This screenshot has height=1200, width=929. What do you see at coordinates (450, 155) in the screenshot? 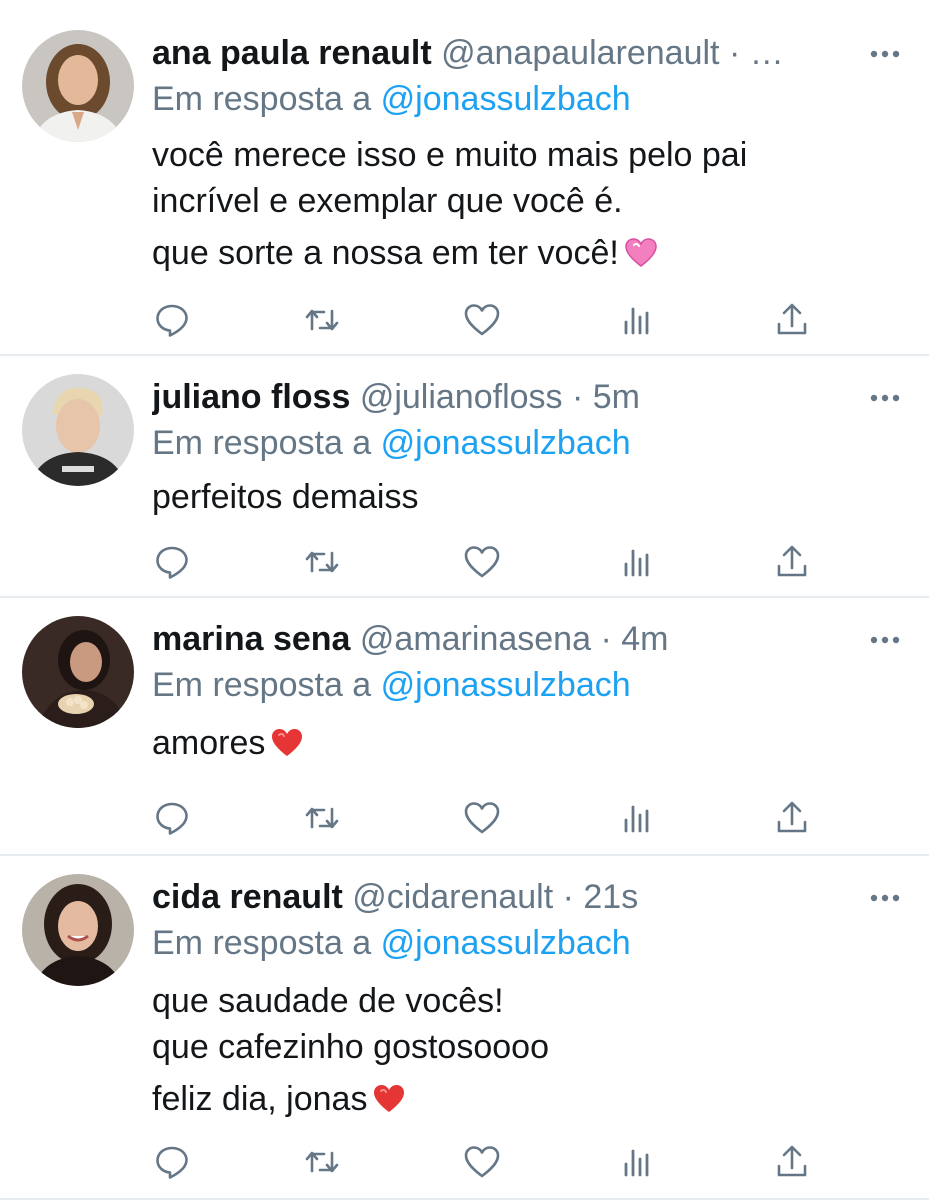
I see `tweet-line: você merece isso e muito mais pelo pai` at bounding box center [450, 155].